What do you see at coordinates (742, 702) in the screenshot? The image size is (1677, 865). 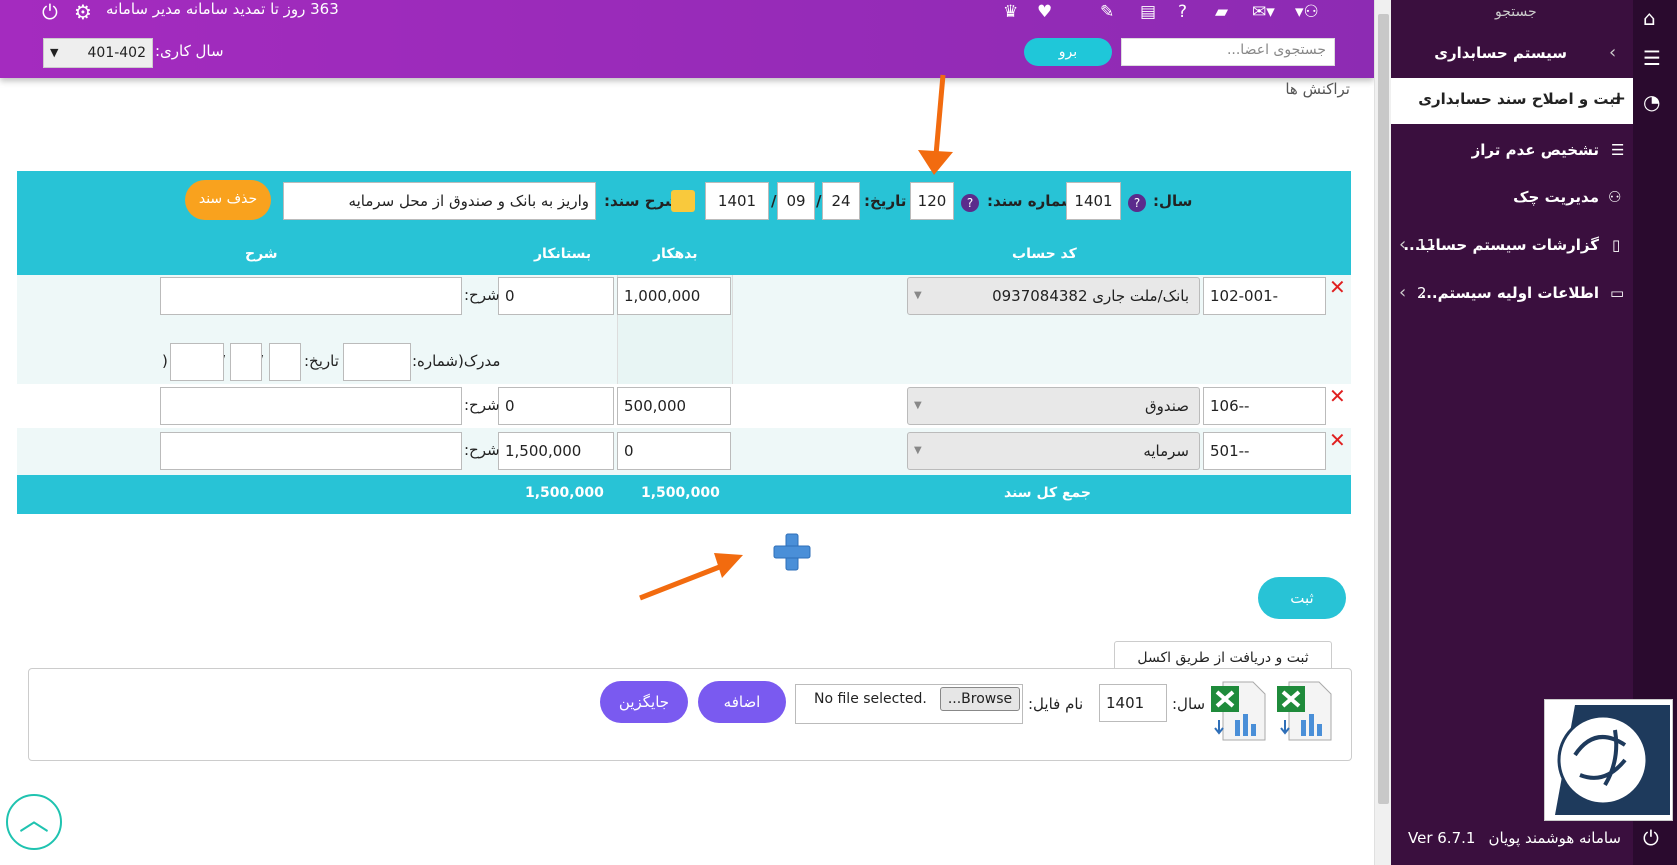 I see `add-button: اضافه` at bounding box center [742, 702].